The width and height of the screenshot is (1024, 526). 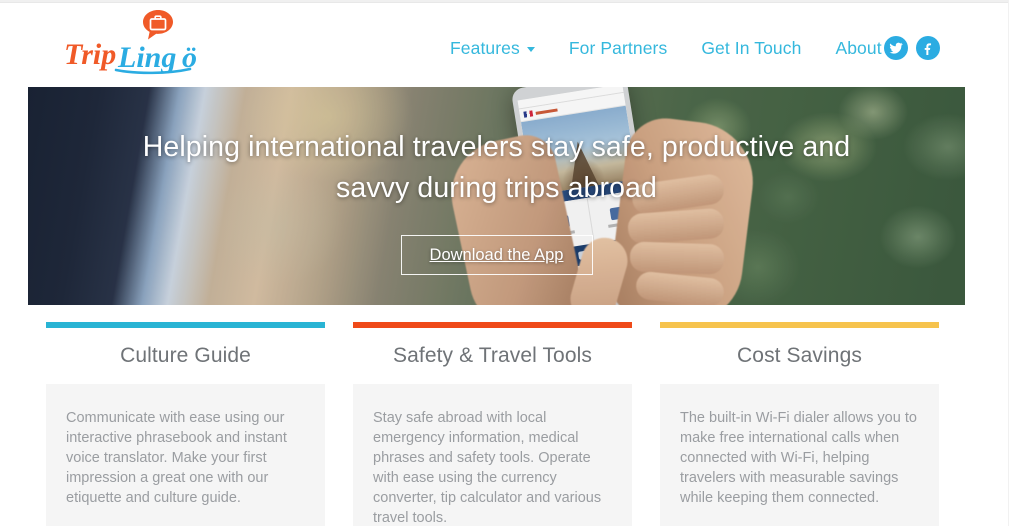 I want to click on logo-wordmark: Trip Ling ö, so click(x=130, y=56).